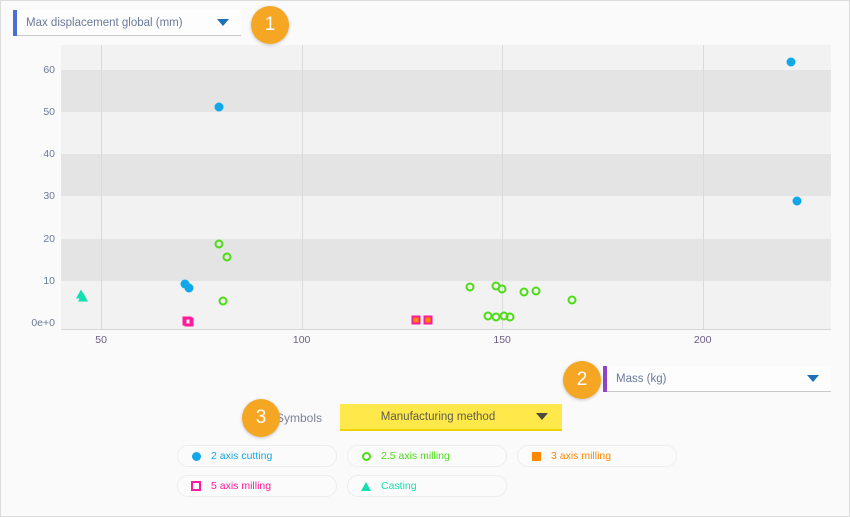 This screenshot has width=850, height=517. What do you see at coordinates (299, 417) in the screenshot?
I see `symbols-label: Symbols` at bounding box center [299, 417].